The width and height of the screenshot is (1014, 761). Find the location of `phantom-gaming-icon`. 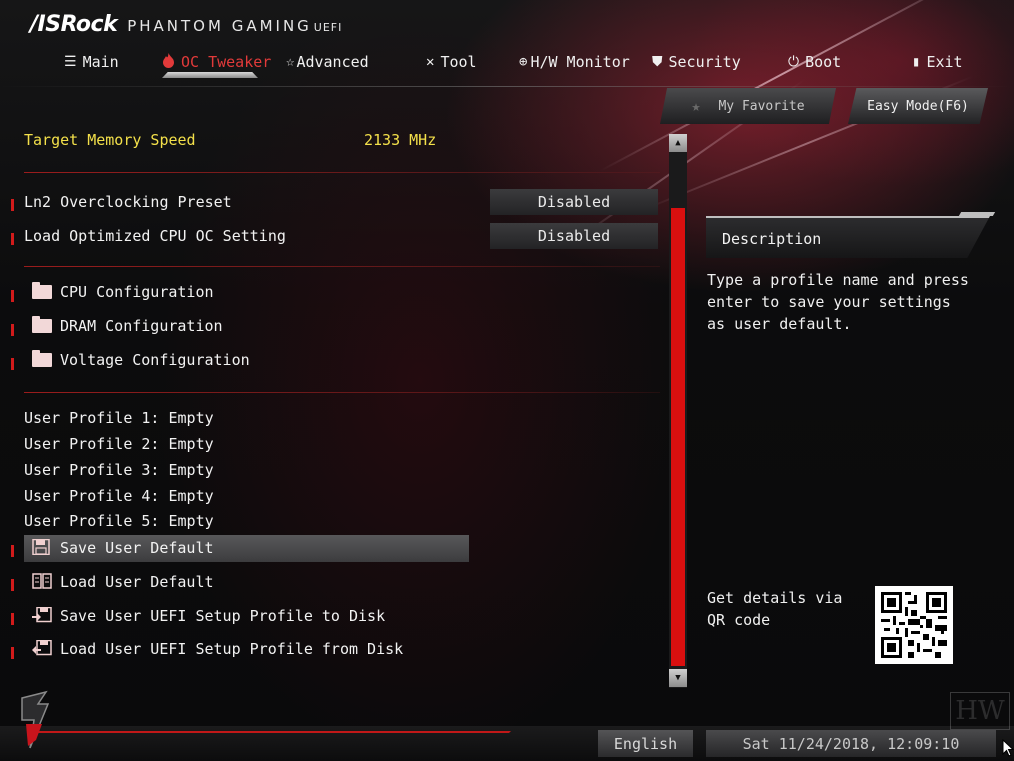

phantom-gaming-icon is located at coordinates (35, 719).